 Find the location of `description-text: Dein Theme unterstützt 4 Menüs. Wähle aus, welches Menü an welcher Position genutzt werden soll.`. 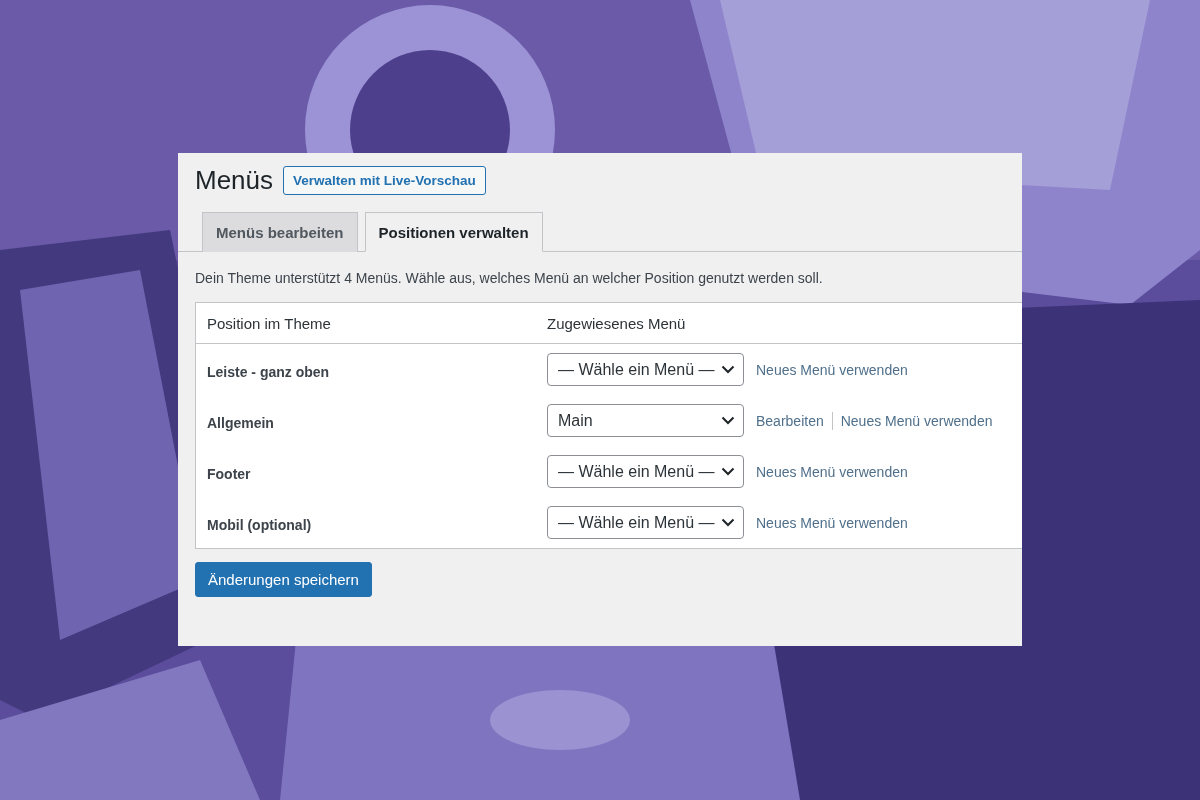

description-text: Dein Theme unterstützt 4 Menüs. Wähle aus, welches Menü an welcher Position genutzt werden soll. is located at coordinates (509, 278).